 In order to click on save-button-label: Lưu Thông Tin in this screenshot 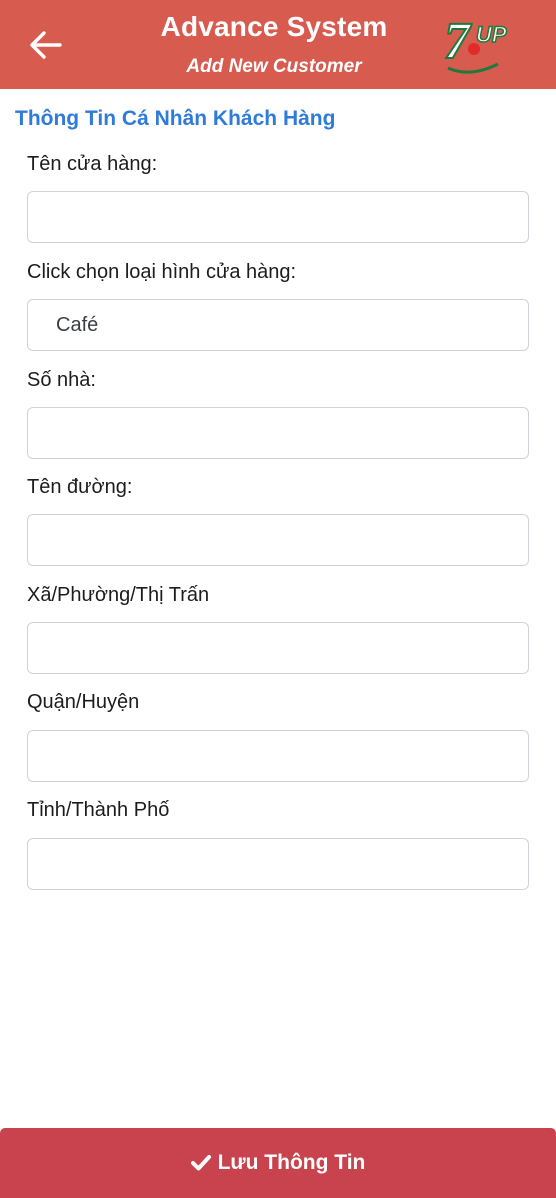, I will do `click(291, 1162)`.